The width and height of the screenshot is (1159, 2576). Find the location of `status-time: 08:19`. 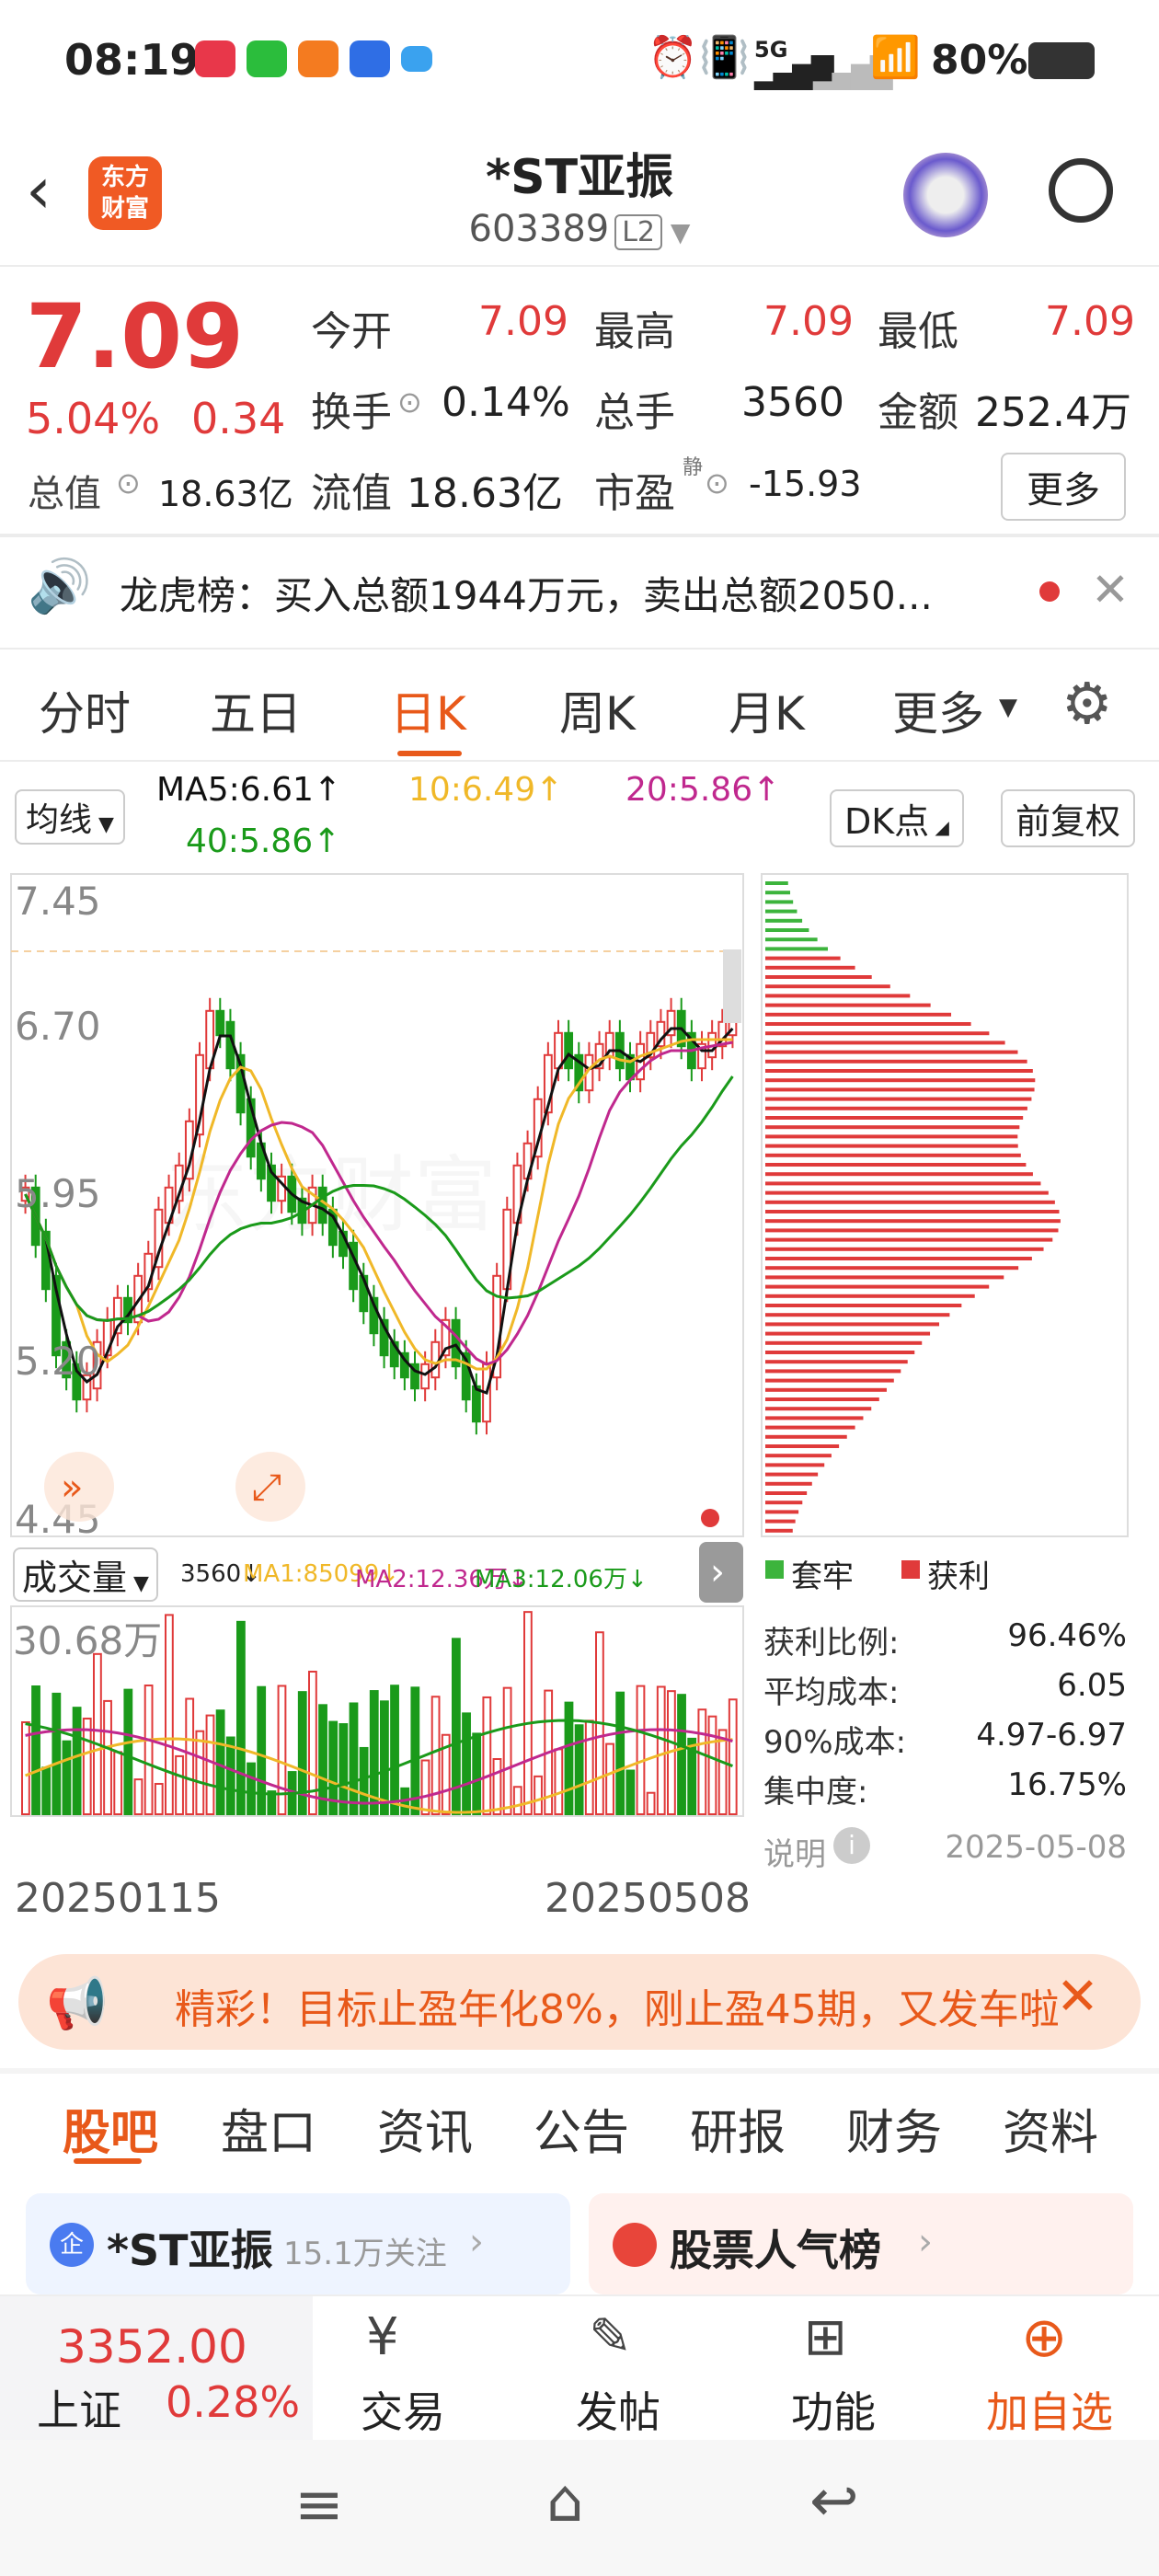

status-time: 08:19 is located at coordinates (132, 60).